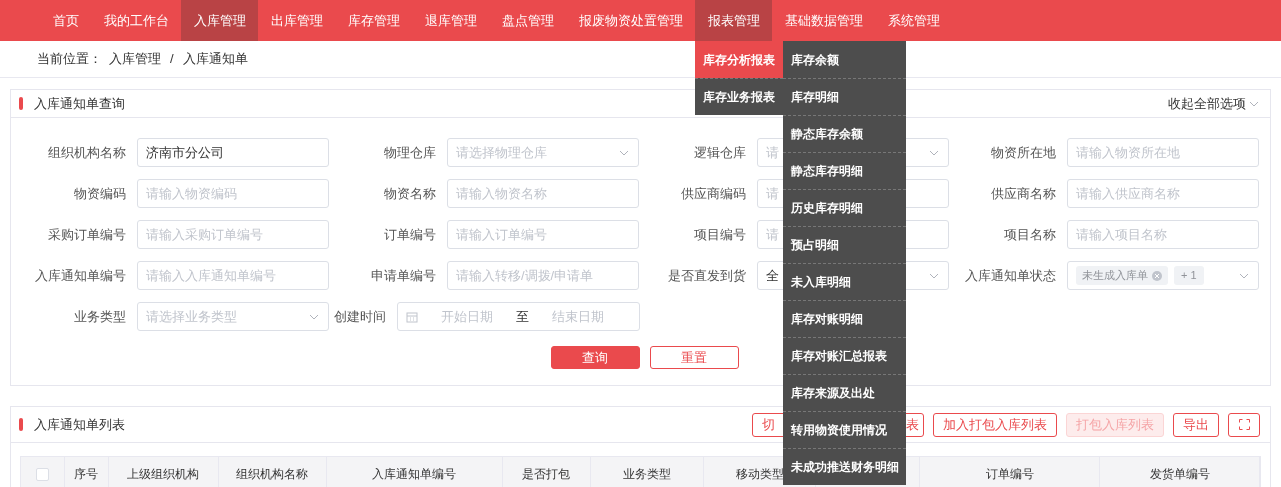  What do you see at coordinates (414, 474) in the screenshot?
I see `column-header: 入库通知单编号` at bounding box center [414, 474].